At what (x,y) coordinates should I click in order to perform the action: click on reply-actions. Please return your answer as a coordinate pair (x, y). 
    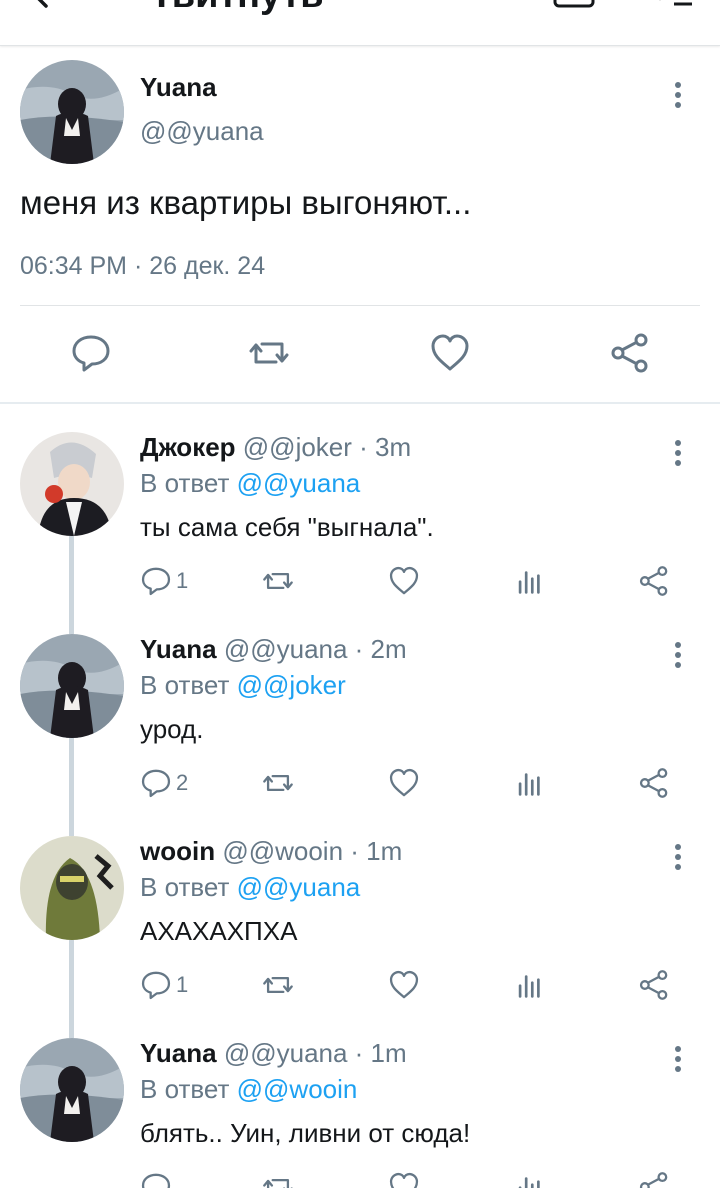
    Looking at the image, I should click on (420, 1179).